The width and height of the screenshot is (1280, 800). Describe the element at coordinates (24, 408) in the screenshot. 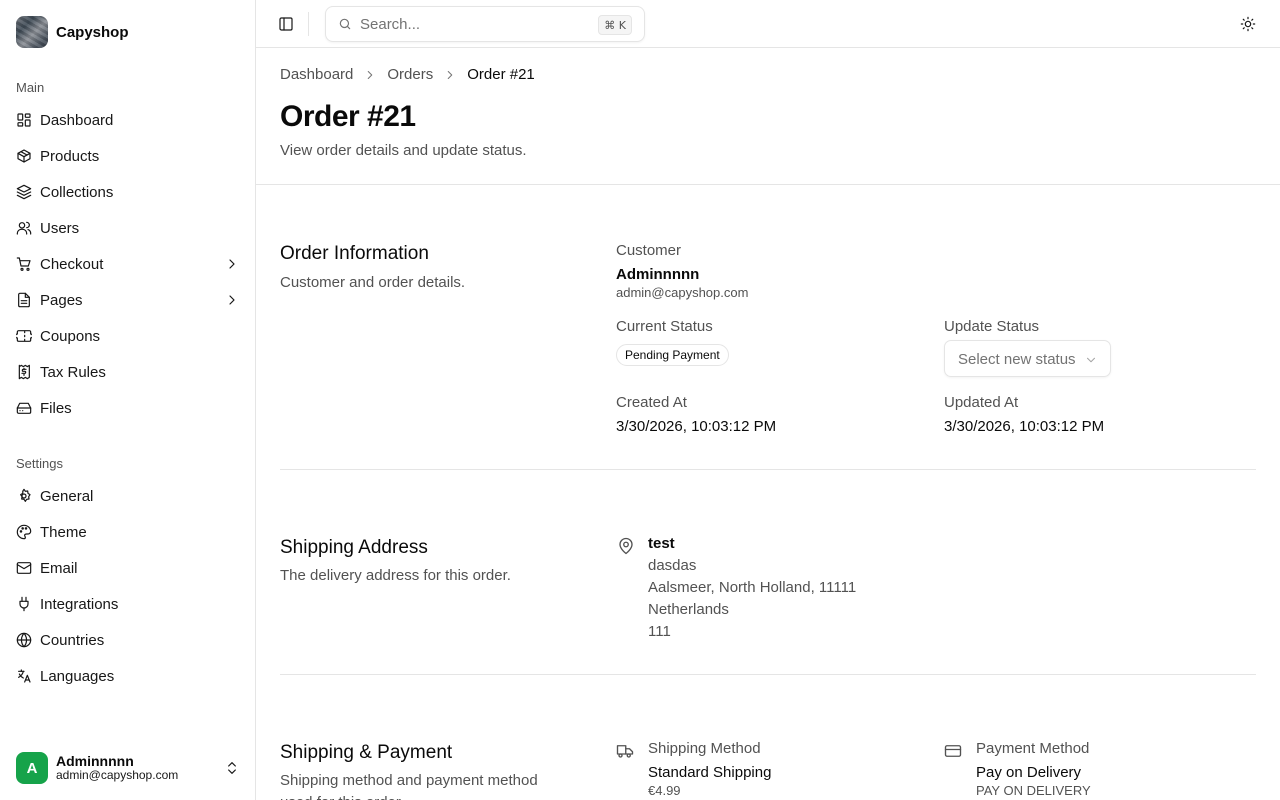

I see `hard-drive-icon` at that location.